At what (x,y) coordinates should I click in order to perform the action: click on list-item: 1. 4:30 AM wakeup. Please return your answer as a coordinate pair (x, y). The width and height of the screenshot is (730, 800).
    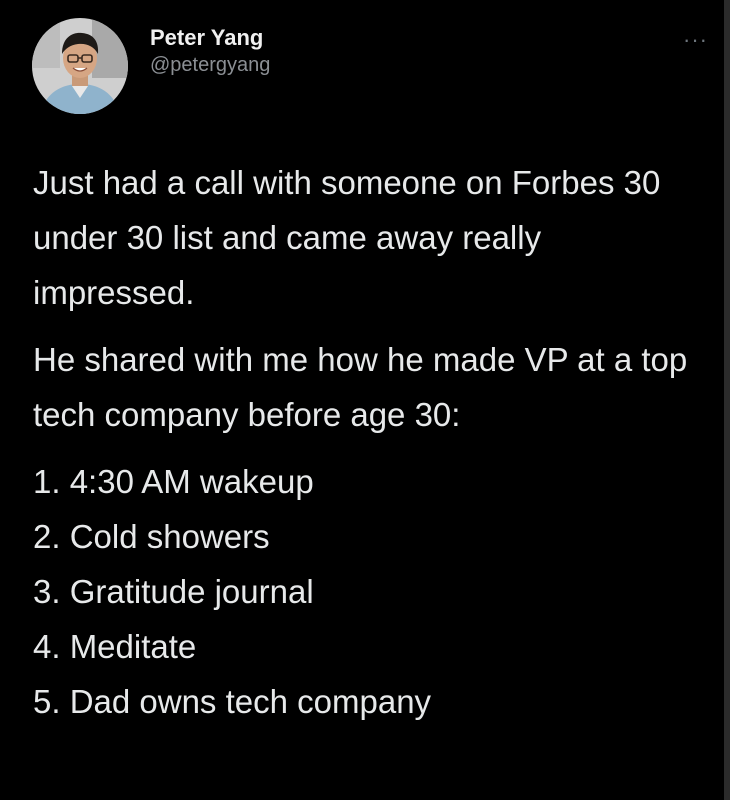
    Looking at the image, I should click on (173, 481).